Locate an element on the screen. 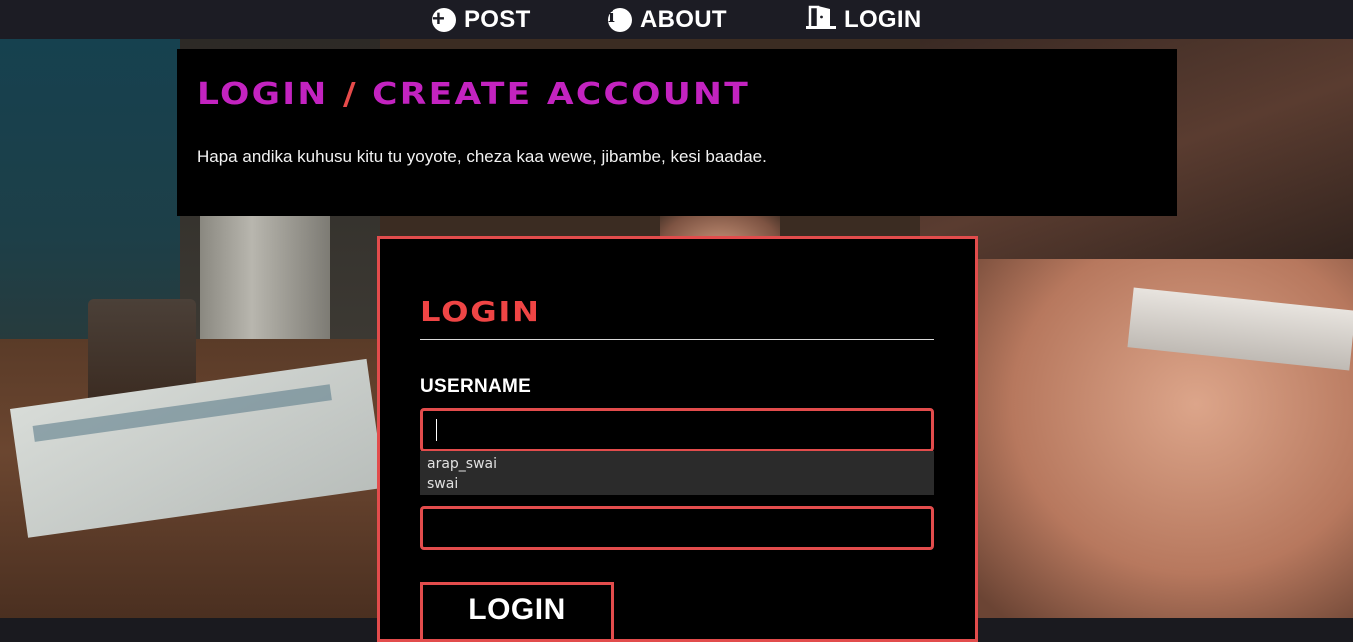 The height and width of the screenshot is (642, 1353). login-submit-button: LOGIN is located at coordinates (517, 612).